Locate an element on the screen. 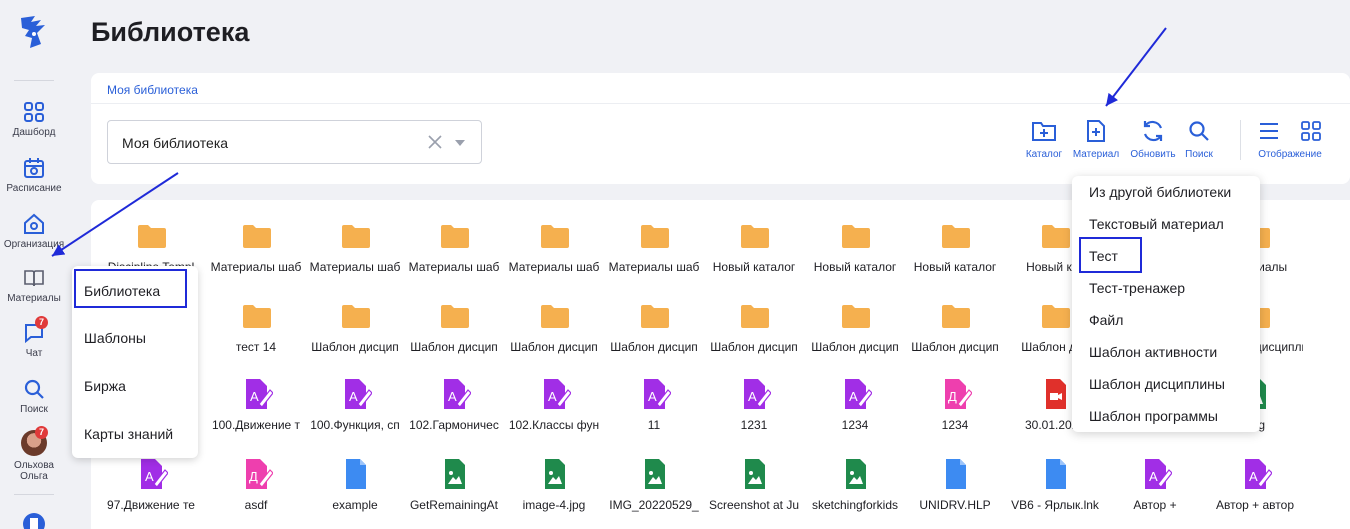  grid-item: A 100.Функция, сп is located at coordinates (355, 416).